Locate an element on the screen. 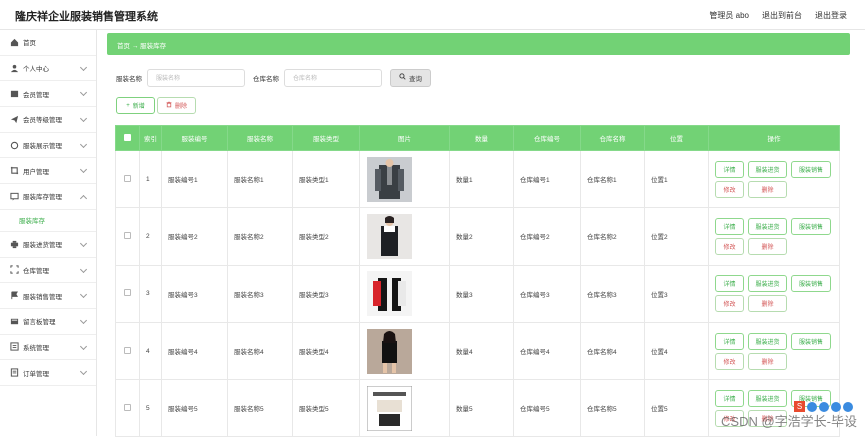  sidebar-item-home: 首页 is located at coordinates (48, 43).